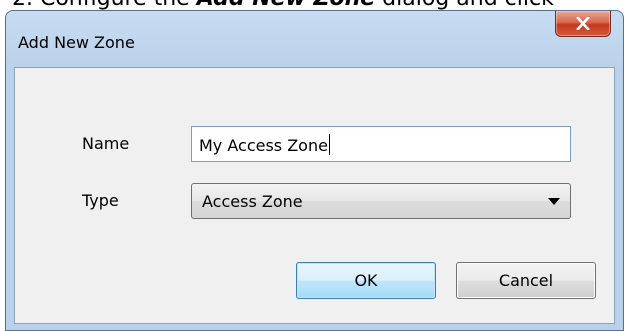  What do you see at coordinates (100, 200) in the screenshot?
I see `type-label: Type` at bounding box center [100, 200].